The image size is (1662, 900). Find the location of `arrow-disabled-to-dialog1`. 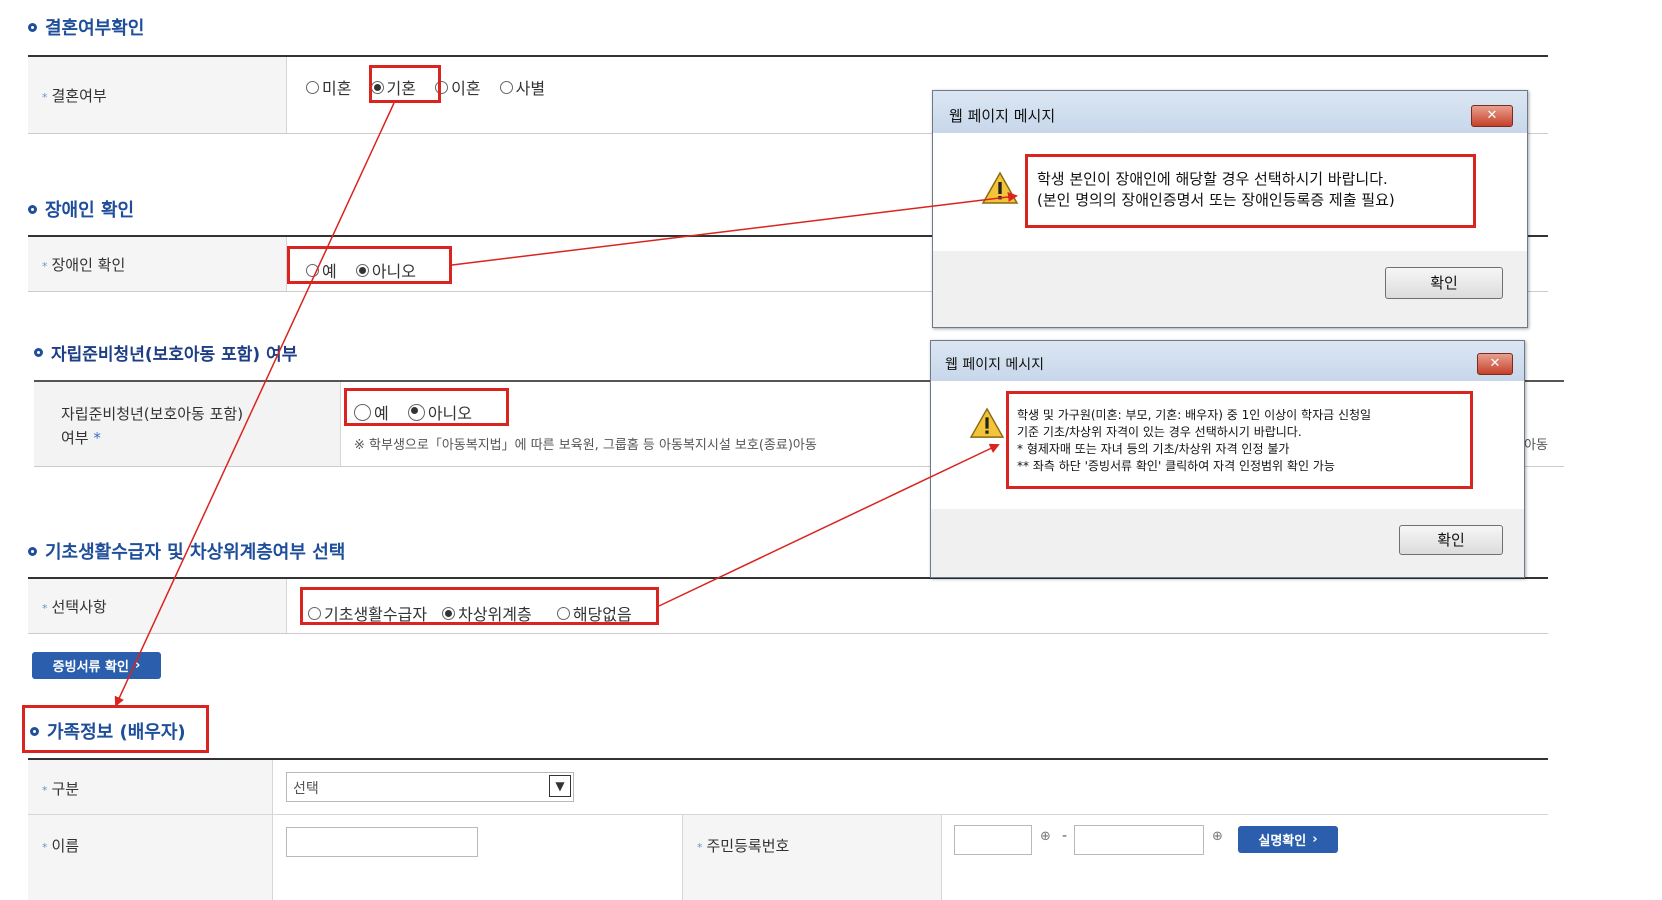

arrow-disabled-to-dialog1 is located at coordinates (734, 229).